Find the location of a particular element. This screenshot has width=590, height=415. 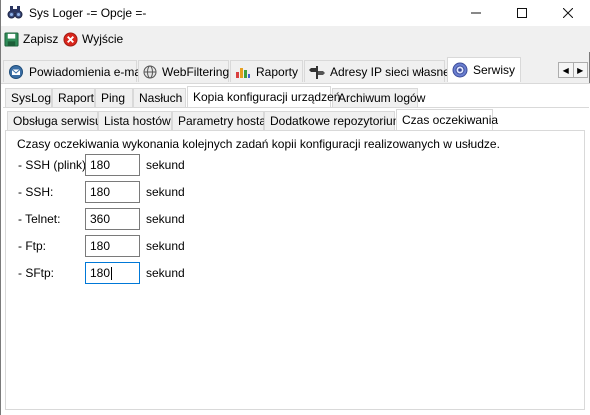

close-button is located at coordinates (567, 13).